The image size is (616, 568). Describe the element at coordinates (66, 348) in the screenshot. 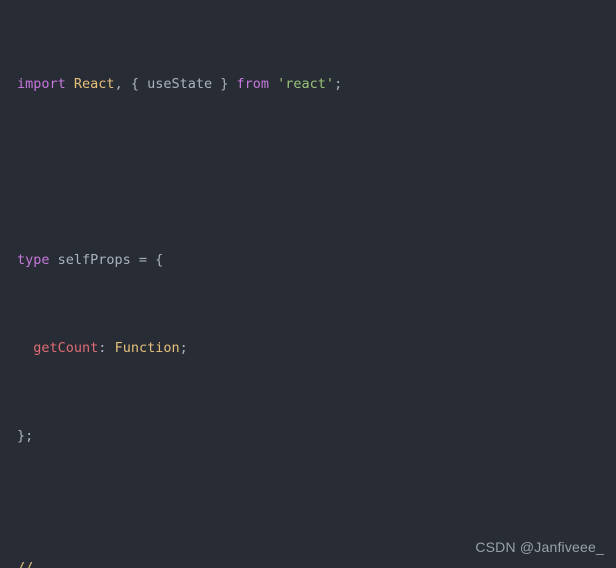

I see `token-property-getcount: getCount` at that location.